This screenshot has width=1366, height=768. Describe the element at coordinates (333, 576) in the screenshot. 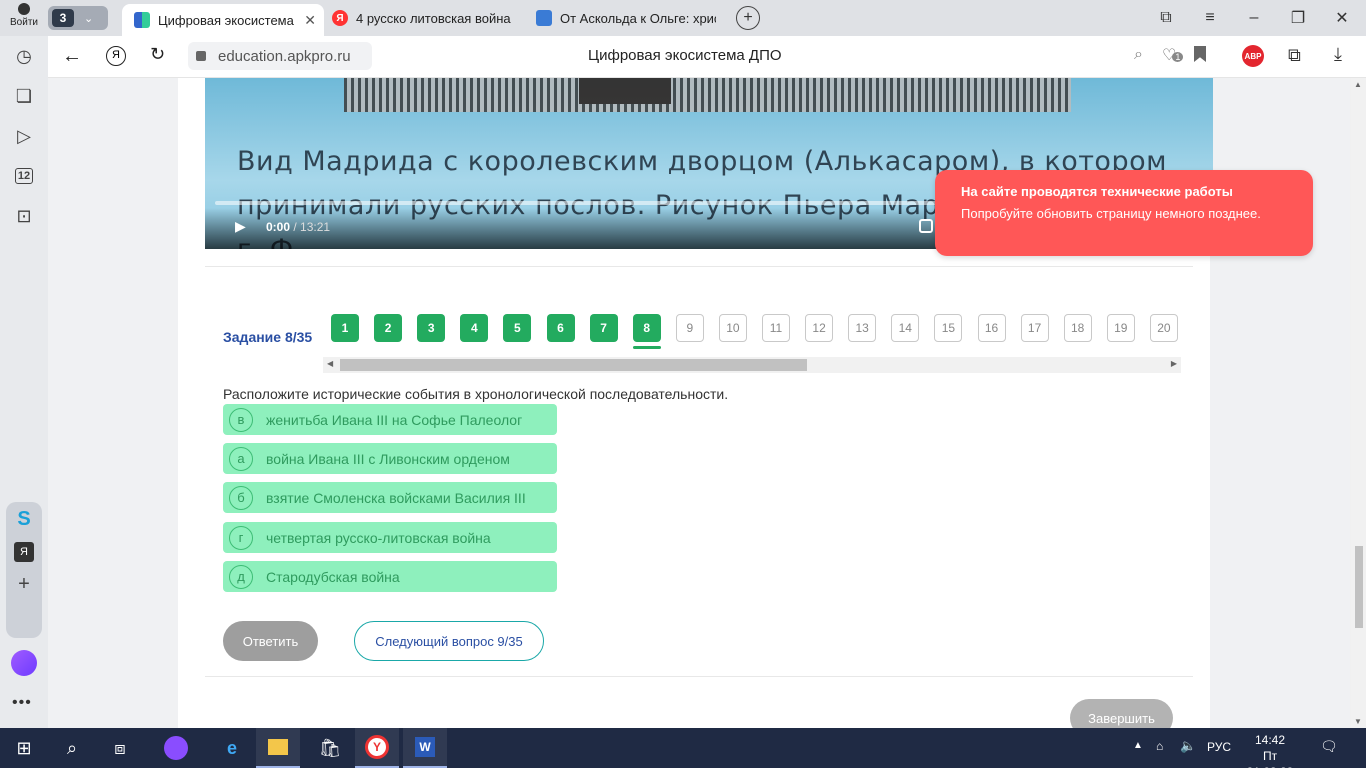

I see `answer-text: Стародубская война` at that location.